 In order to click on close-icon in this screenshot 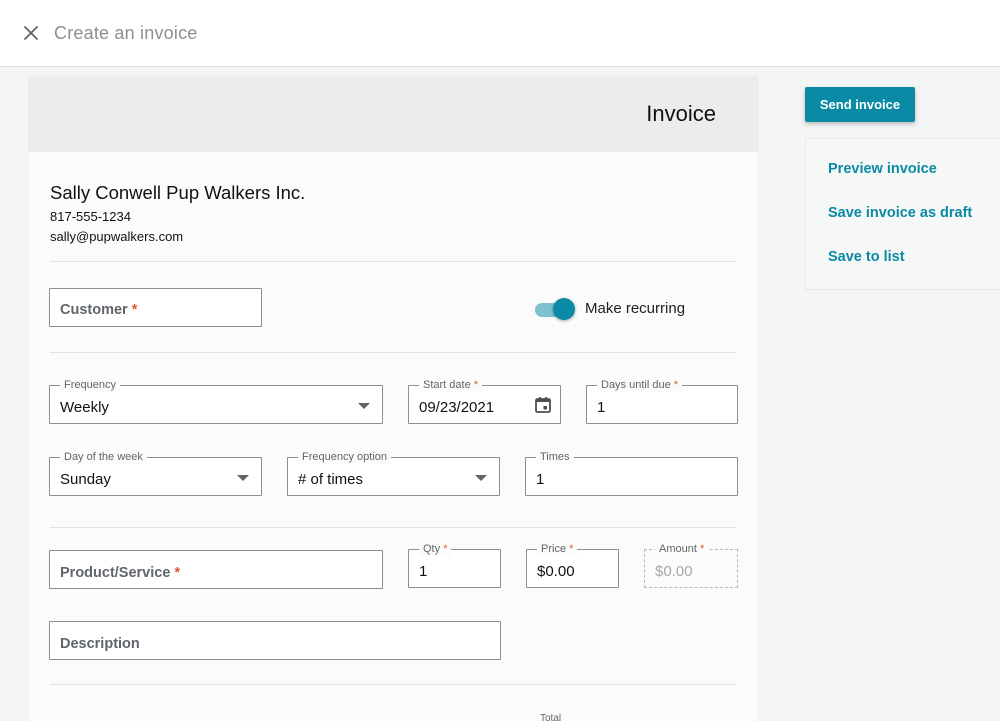, I will do `click(31, 33)`.